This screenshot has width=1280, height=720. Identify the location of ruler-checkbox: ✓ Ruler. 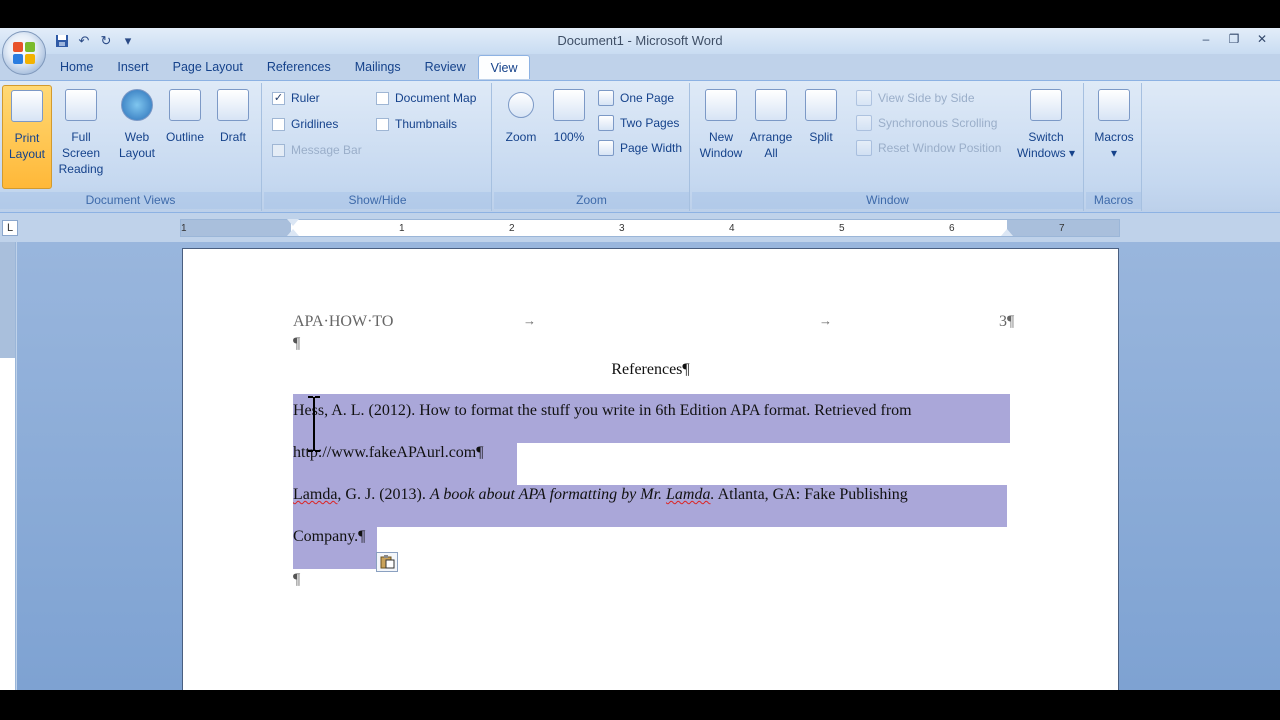
(296, 98).